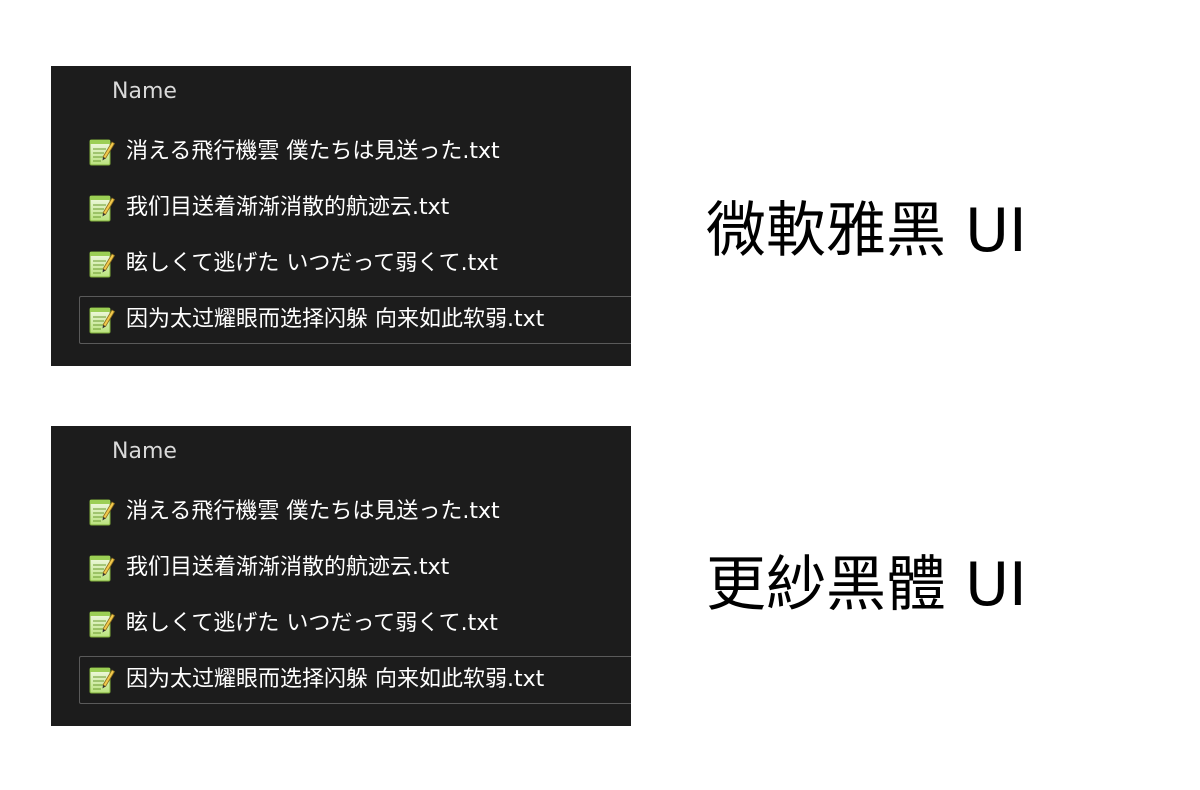  I want to click on font-name-caption: 微軟雅黑 UI, so click(866, 231).